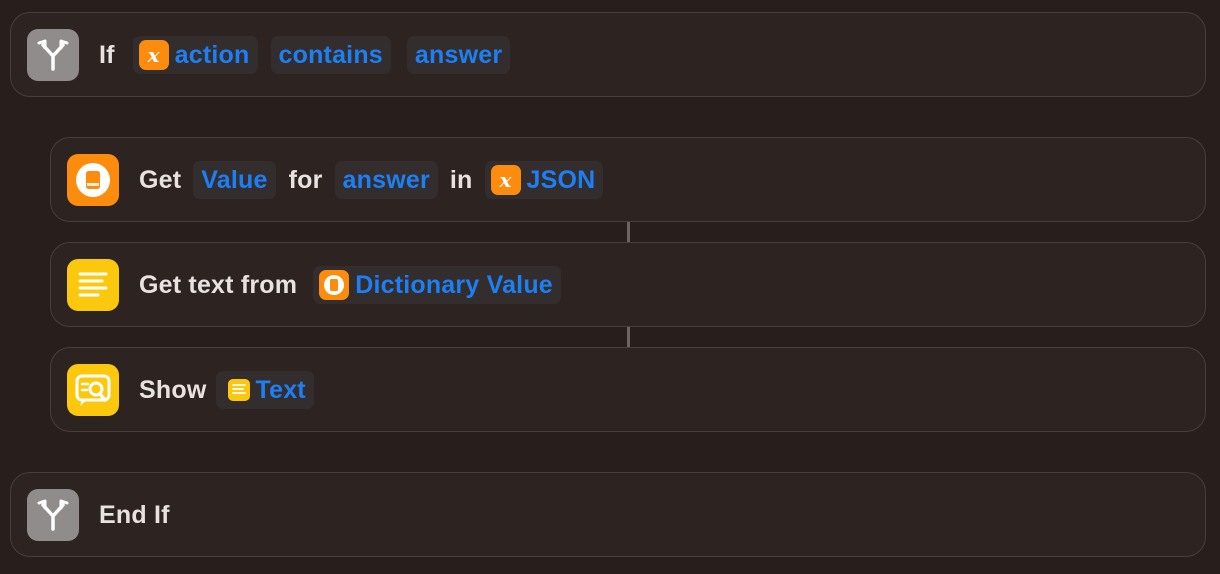  I want to click on variable-token-json: x JSON, so click(544, 180).